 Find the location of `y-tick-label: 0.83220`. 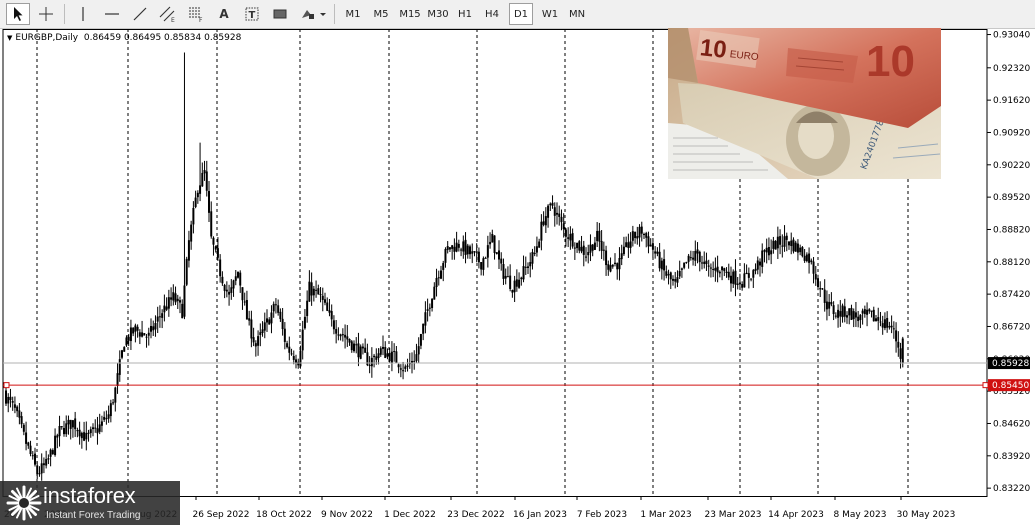

y-tick-label: 0.83220 is located at coordinates (1011, 489).